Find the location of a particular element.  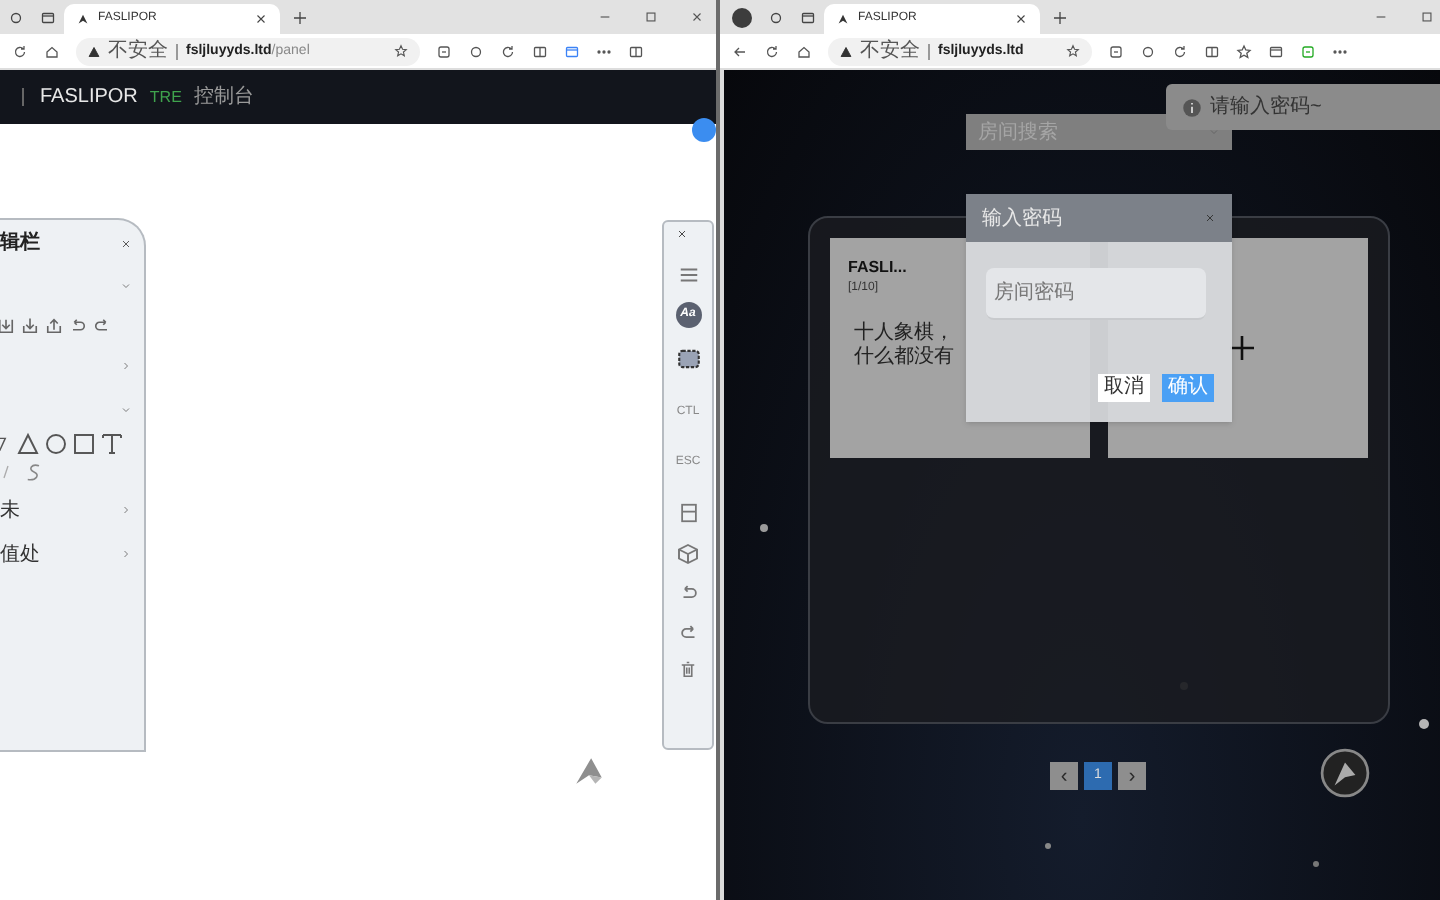

menu-icon is located at coordinates (688, 274).